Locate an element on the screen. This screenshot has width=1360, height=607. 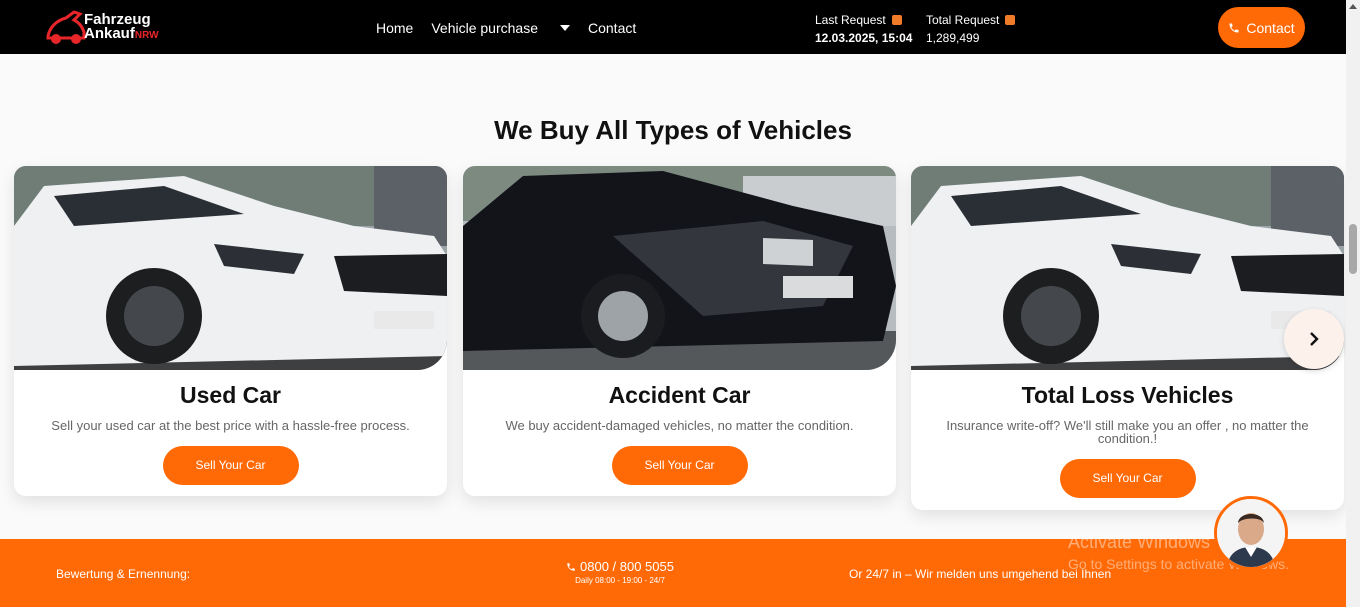
footer-phone: 0800 / 800 5055 is located at coordinates (620, 566).